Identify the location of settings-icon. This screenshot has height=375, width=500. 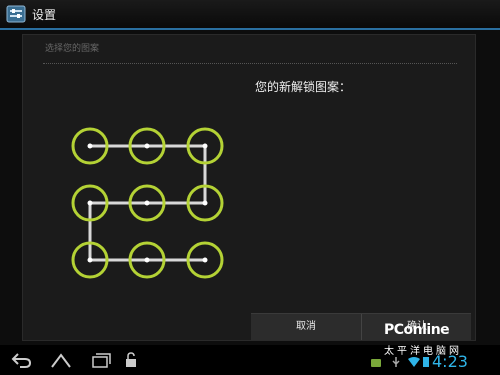
(16, 14).